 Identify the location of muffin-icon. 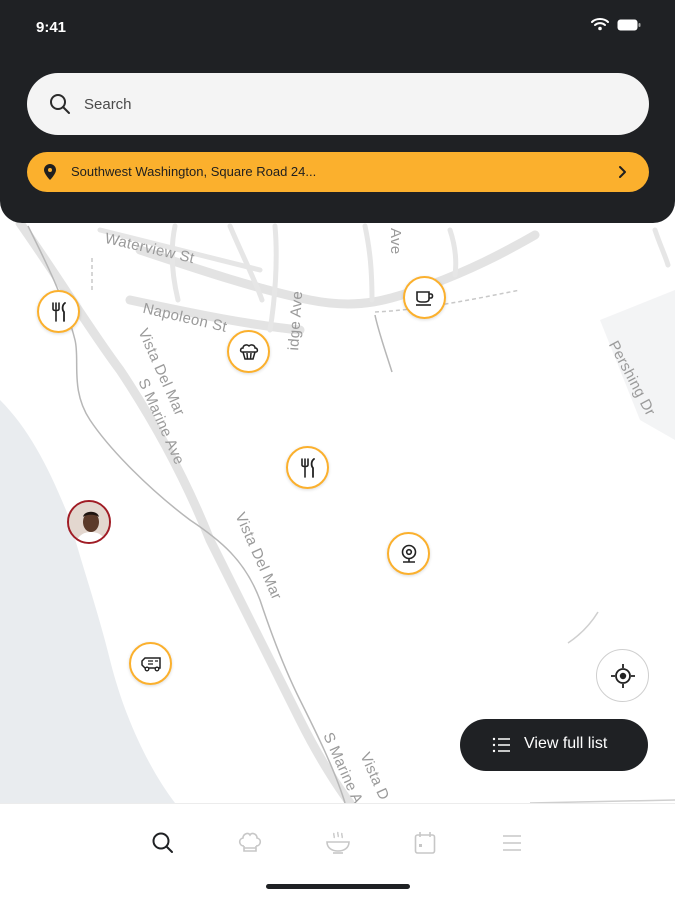
(248, 351).